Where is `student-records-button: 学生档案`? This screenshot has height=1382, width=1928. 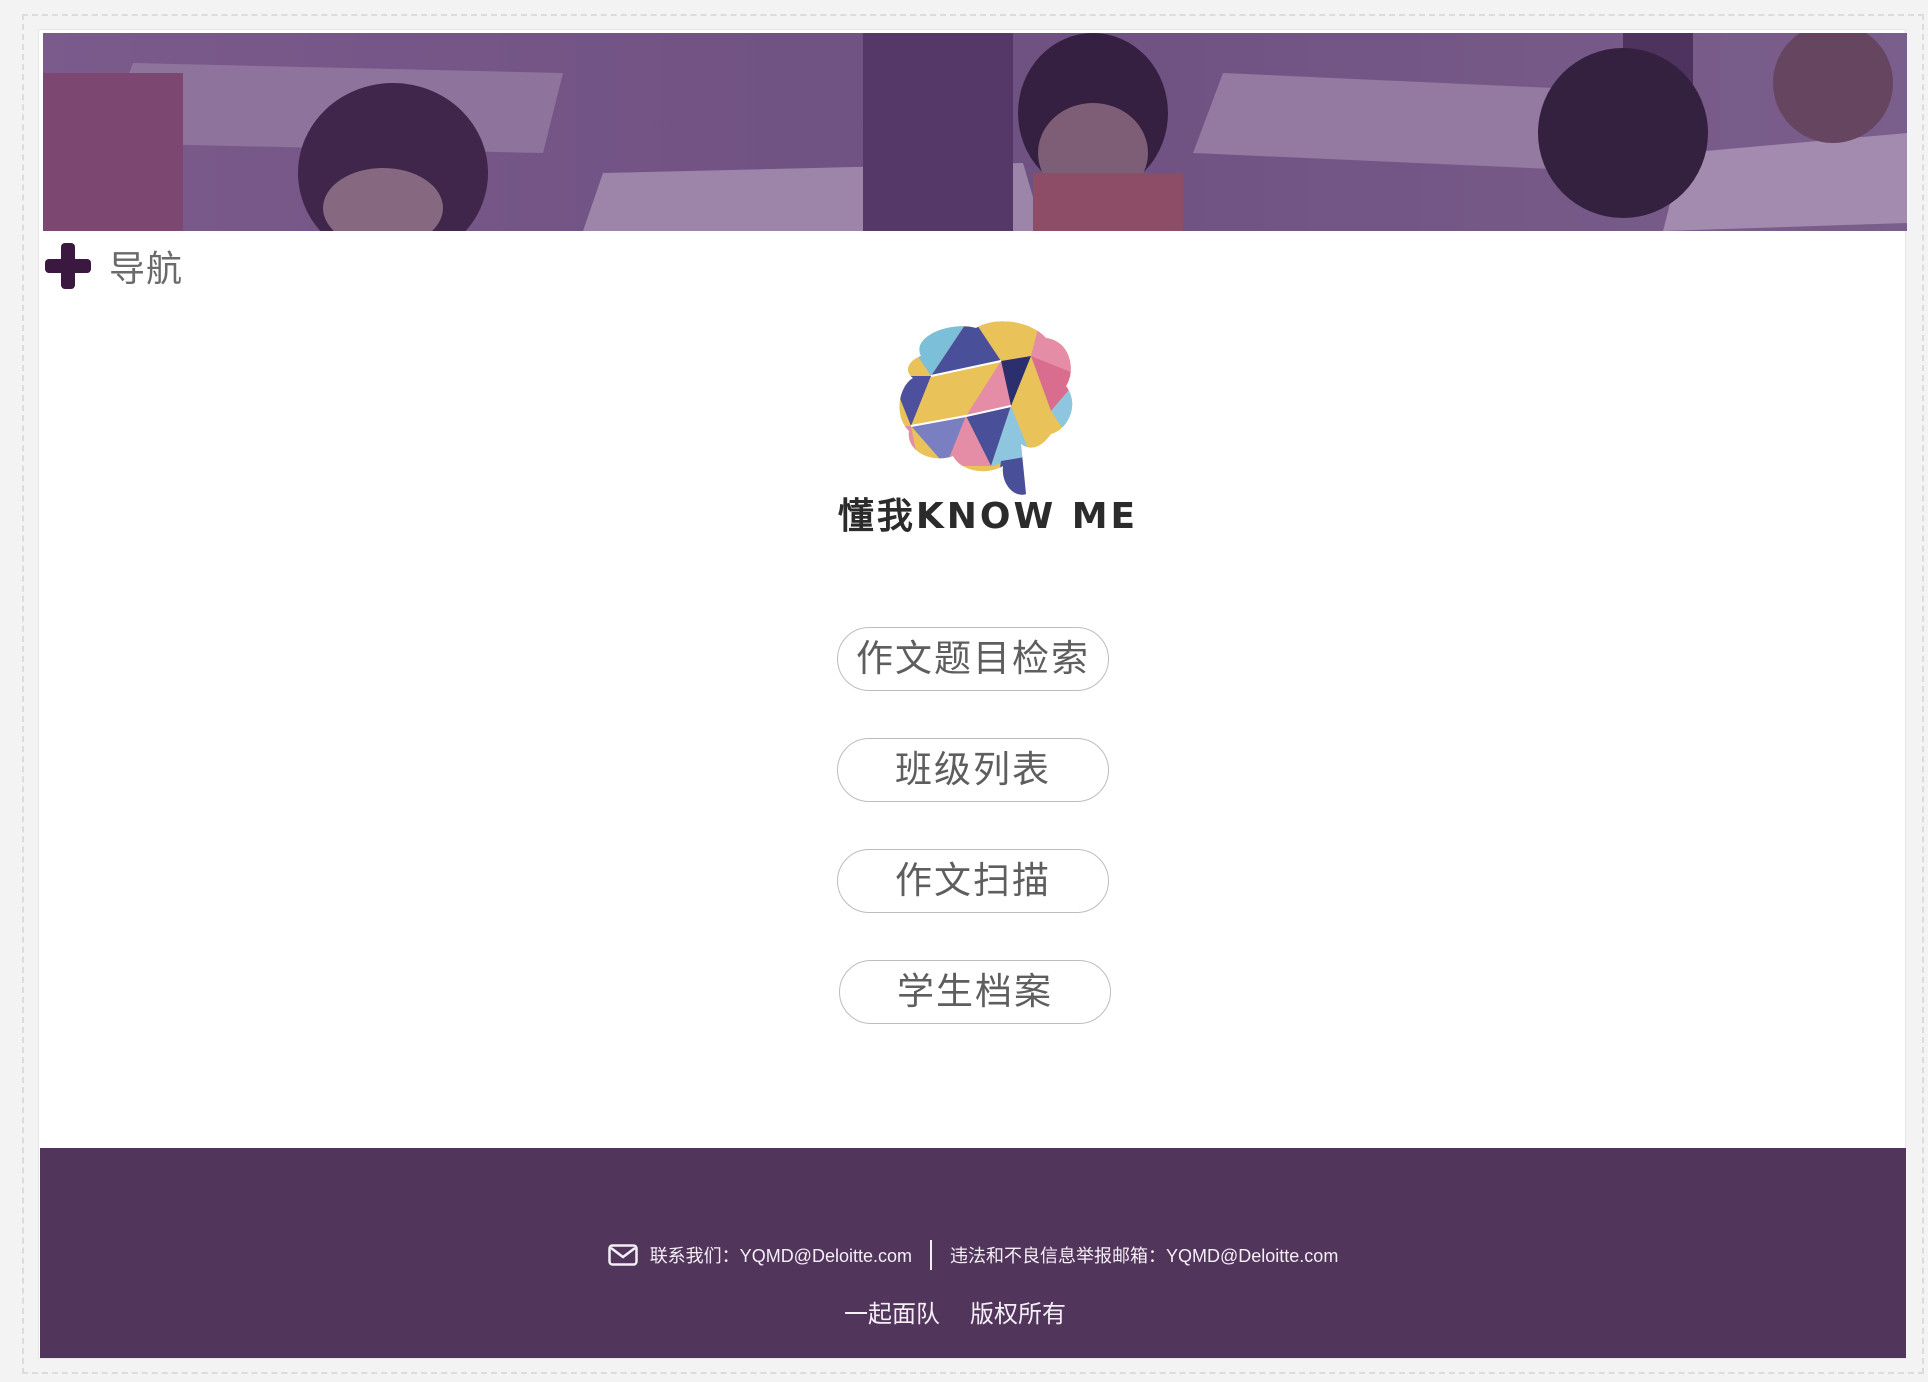 student-records-button: 学生档案 is located at coordinates (975, 992).